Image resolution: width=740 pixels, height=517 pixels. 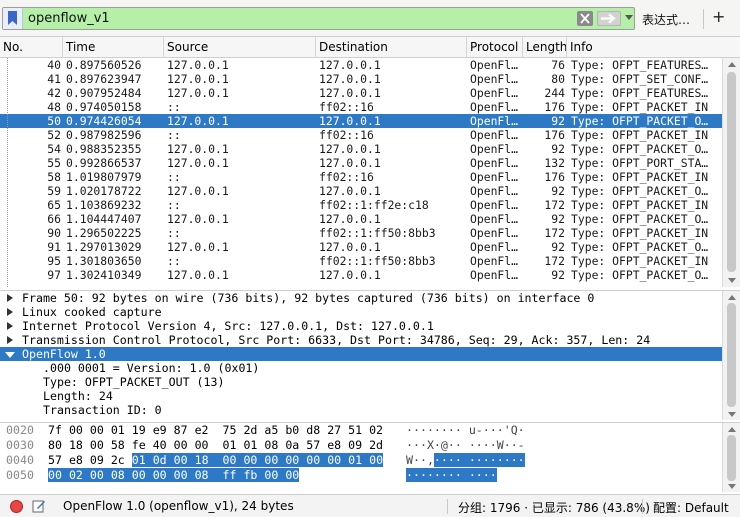 What do you see at coordinates (104, 93) in the screenshot?
I see `packet-cell-time: 0.907952484` at bounding box center [104, 93].